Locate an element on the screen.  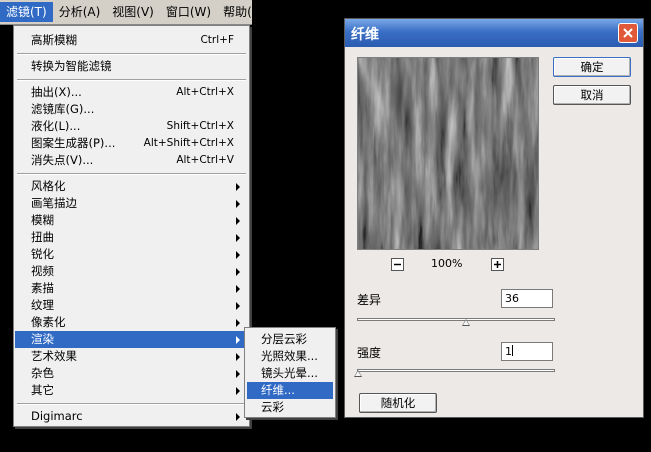
menu-item-convert-smart-filter: 转换为智能滤镜 is located at coordinates (131, 66).